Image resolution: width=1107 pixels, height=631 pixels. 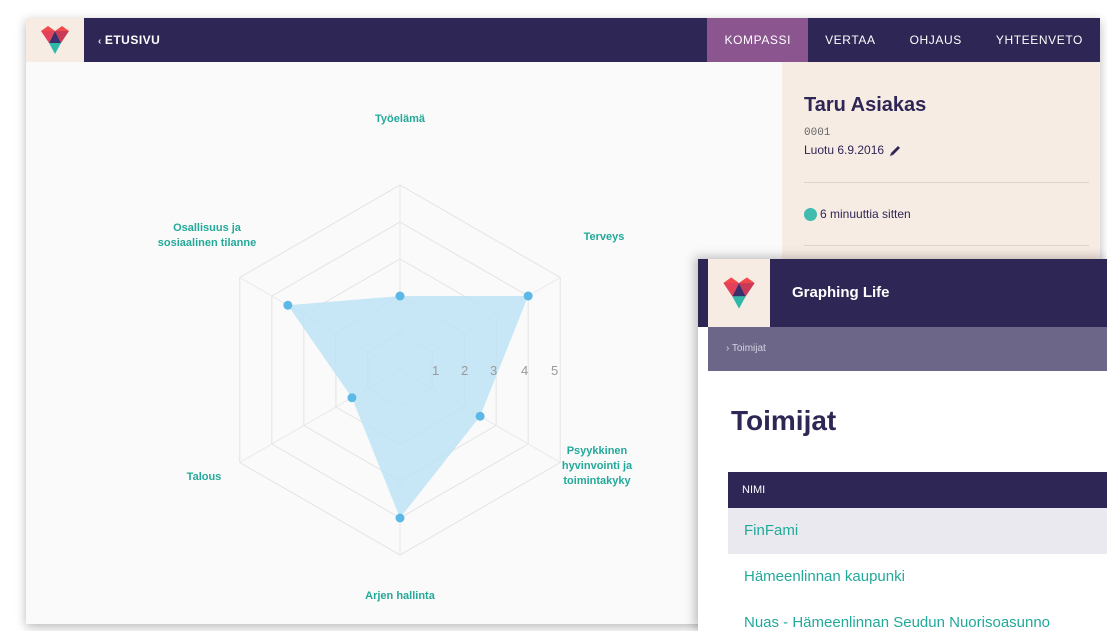 I want to click on radar-tick-label: 2, so click(x=464, y=370).